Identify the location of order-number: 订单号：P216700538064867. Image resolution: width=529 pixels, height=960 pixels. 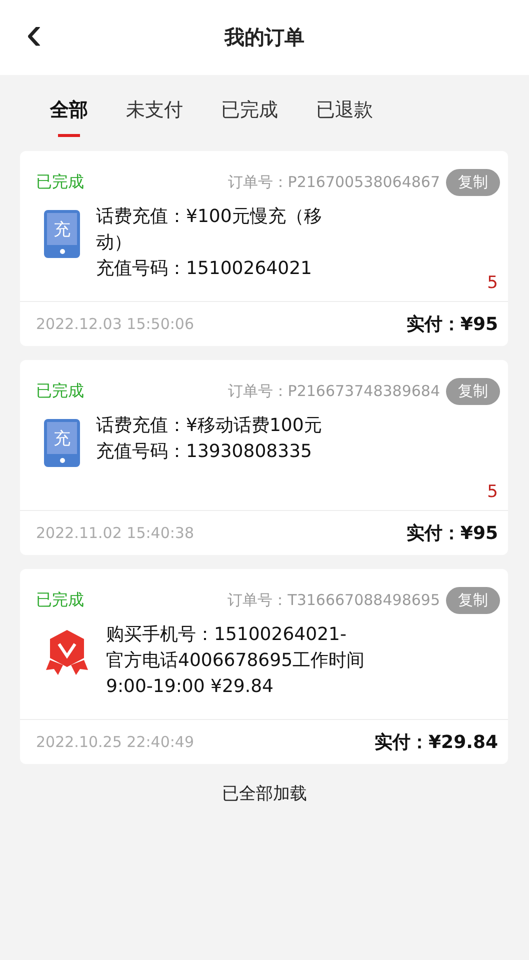
(334, 182).